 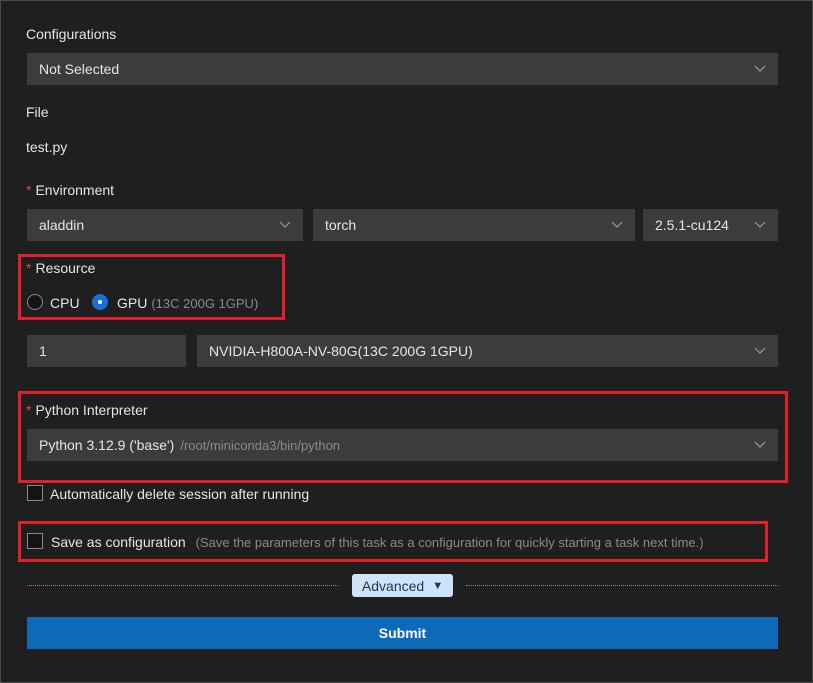 I want to click on advanced-toggle-button: Advanced ▼, so click(x=402, y=585).